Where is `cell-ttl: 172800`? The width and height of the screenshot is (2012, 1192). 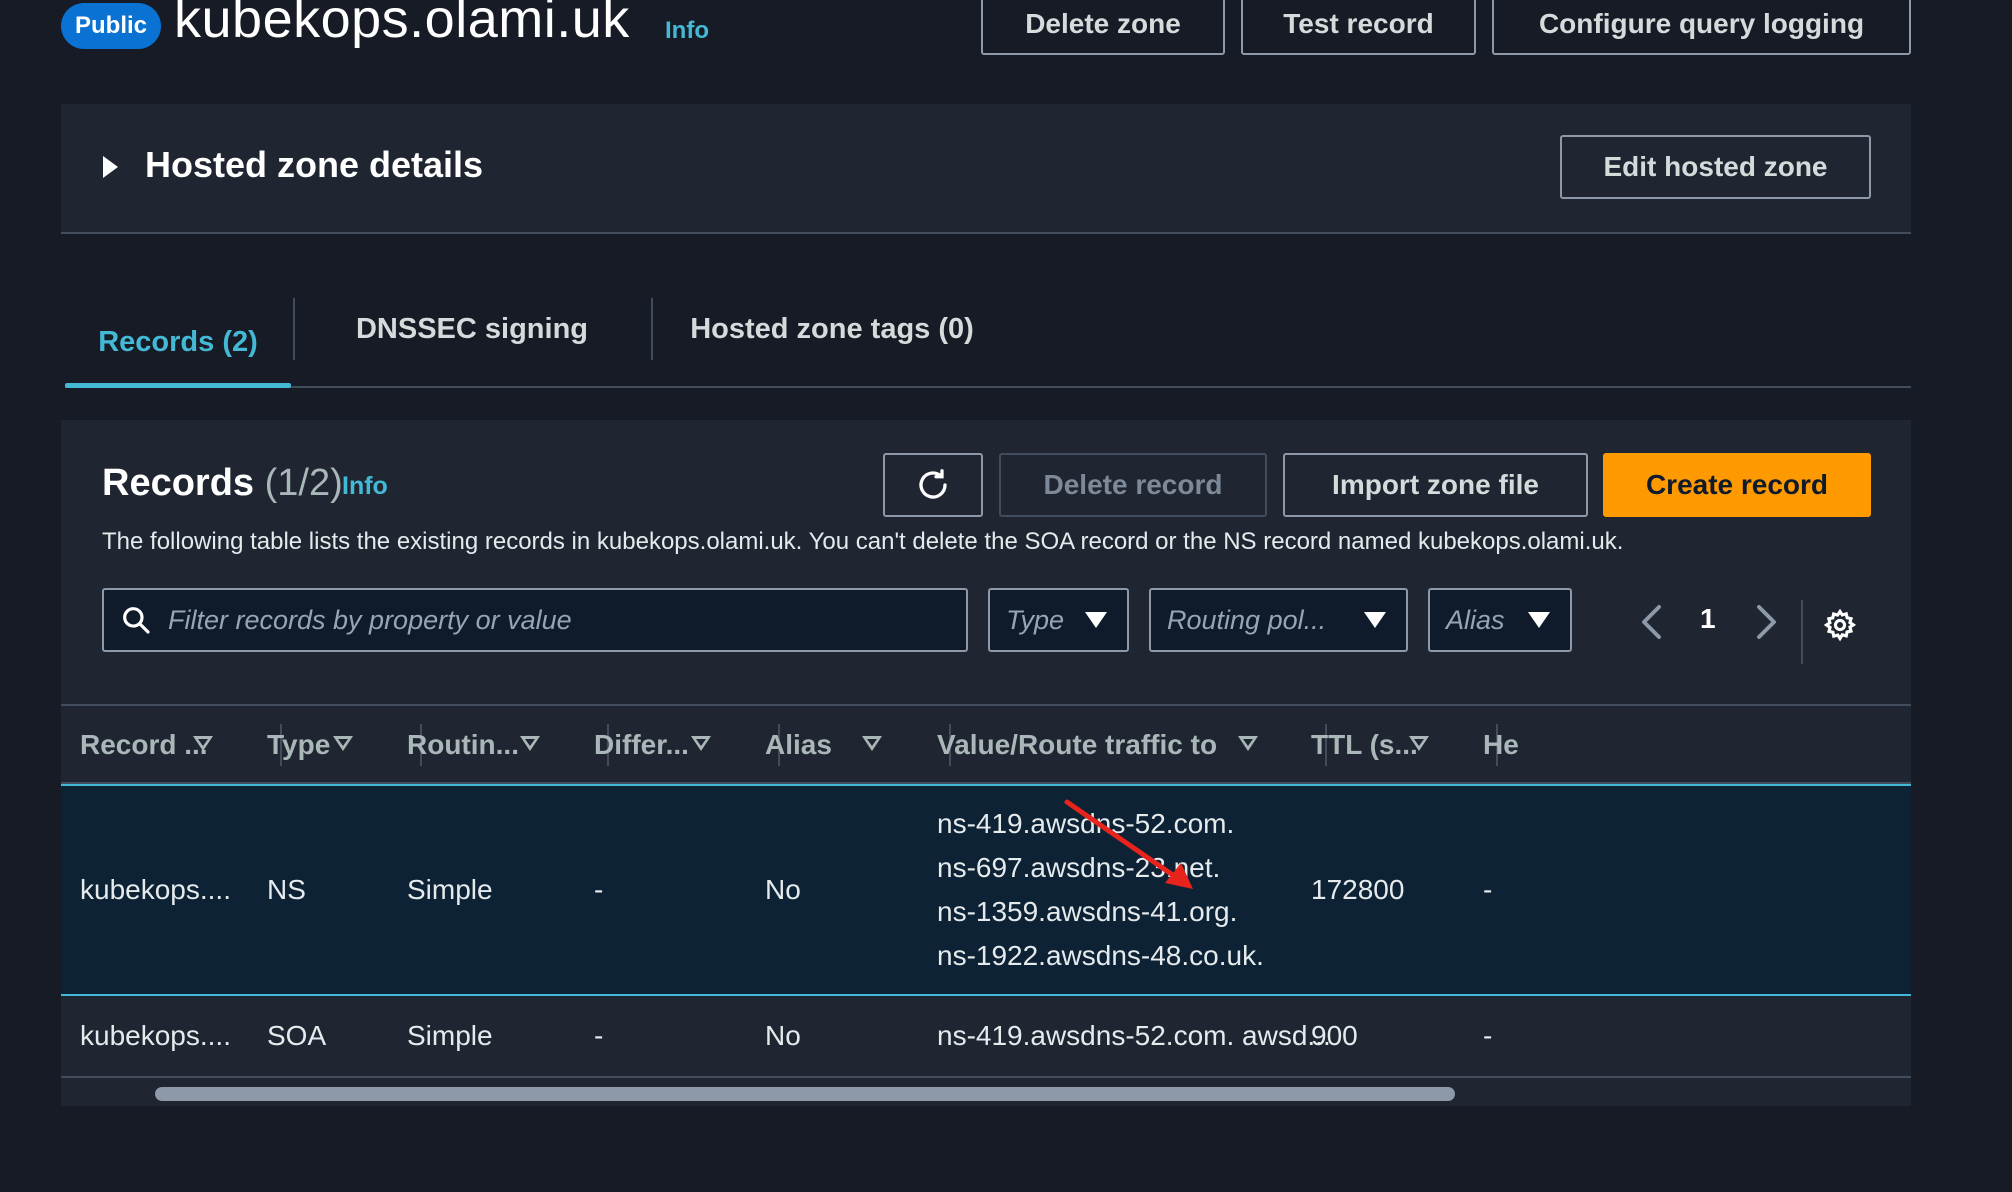 cell-ttl: 172800 is located at coordinates (1358, 889).